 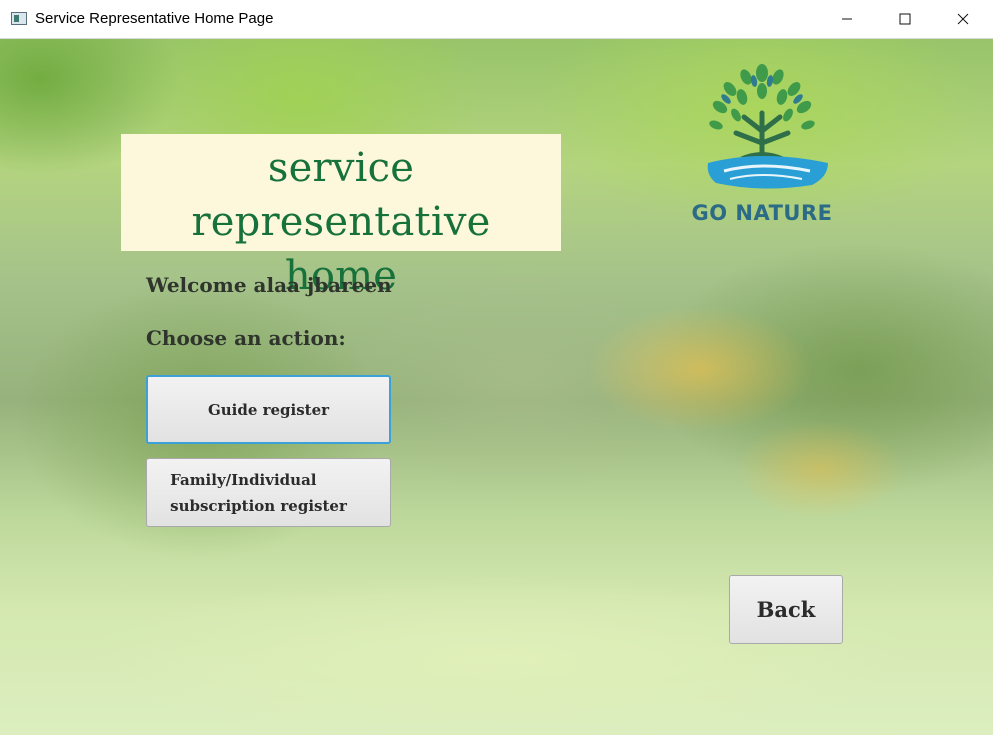 I want to click on close-button, so click(x=963, y=19).